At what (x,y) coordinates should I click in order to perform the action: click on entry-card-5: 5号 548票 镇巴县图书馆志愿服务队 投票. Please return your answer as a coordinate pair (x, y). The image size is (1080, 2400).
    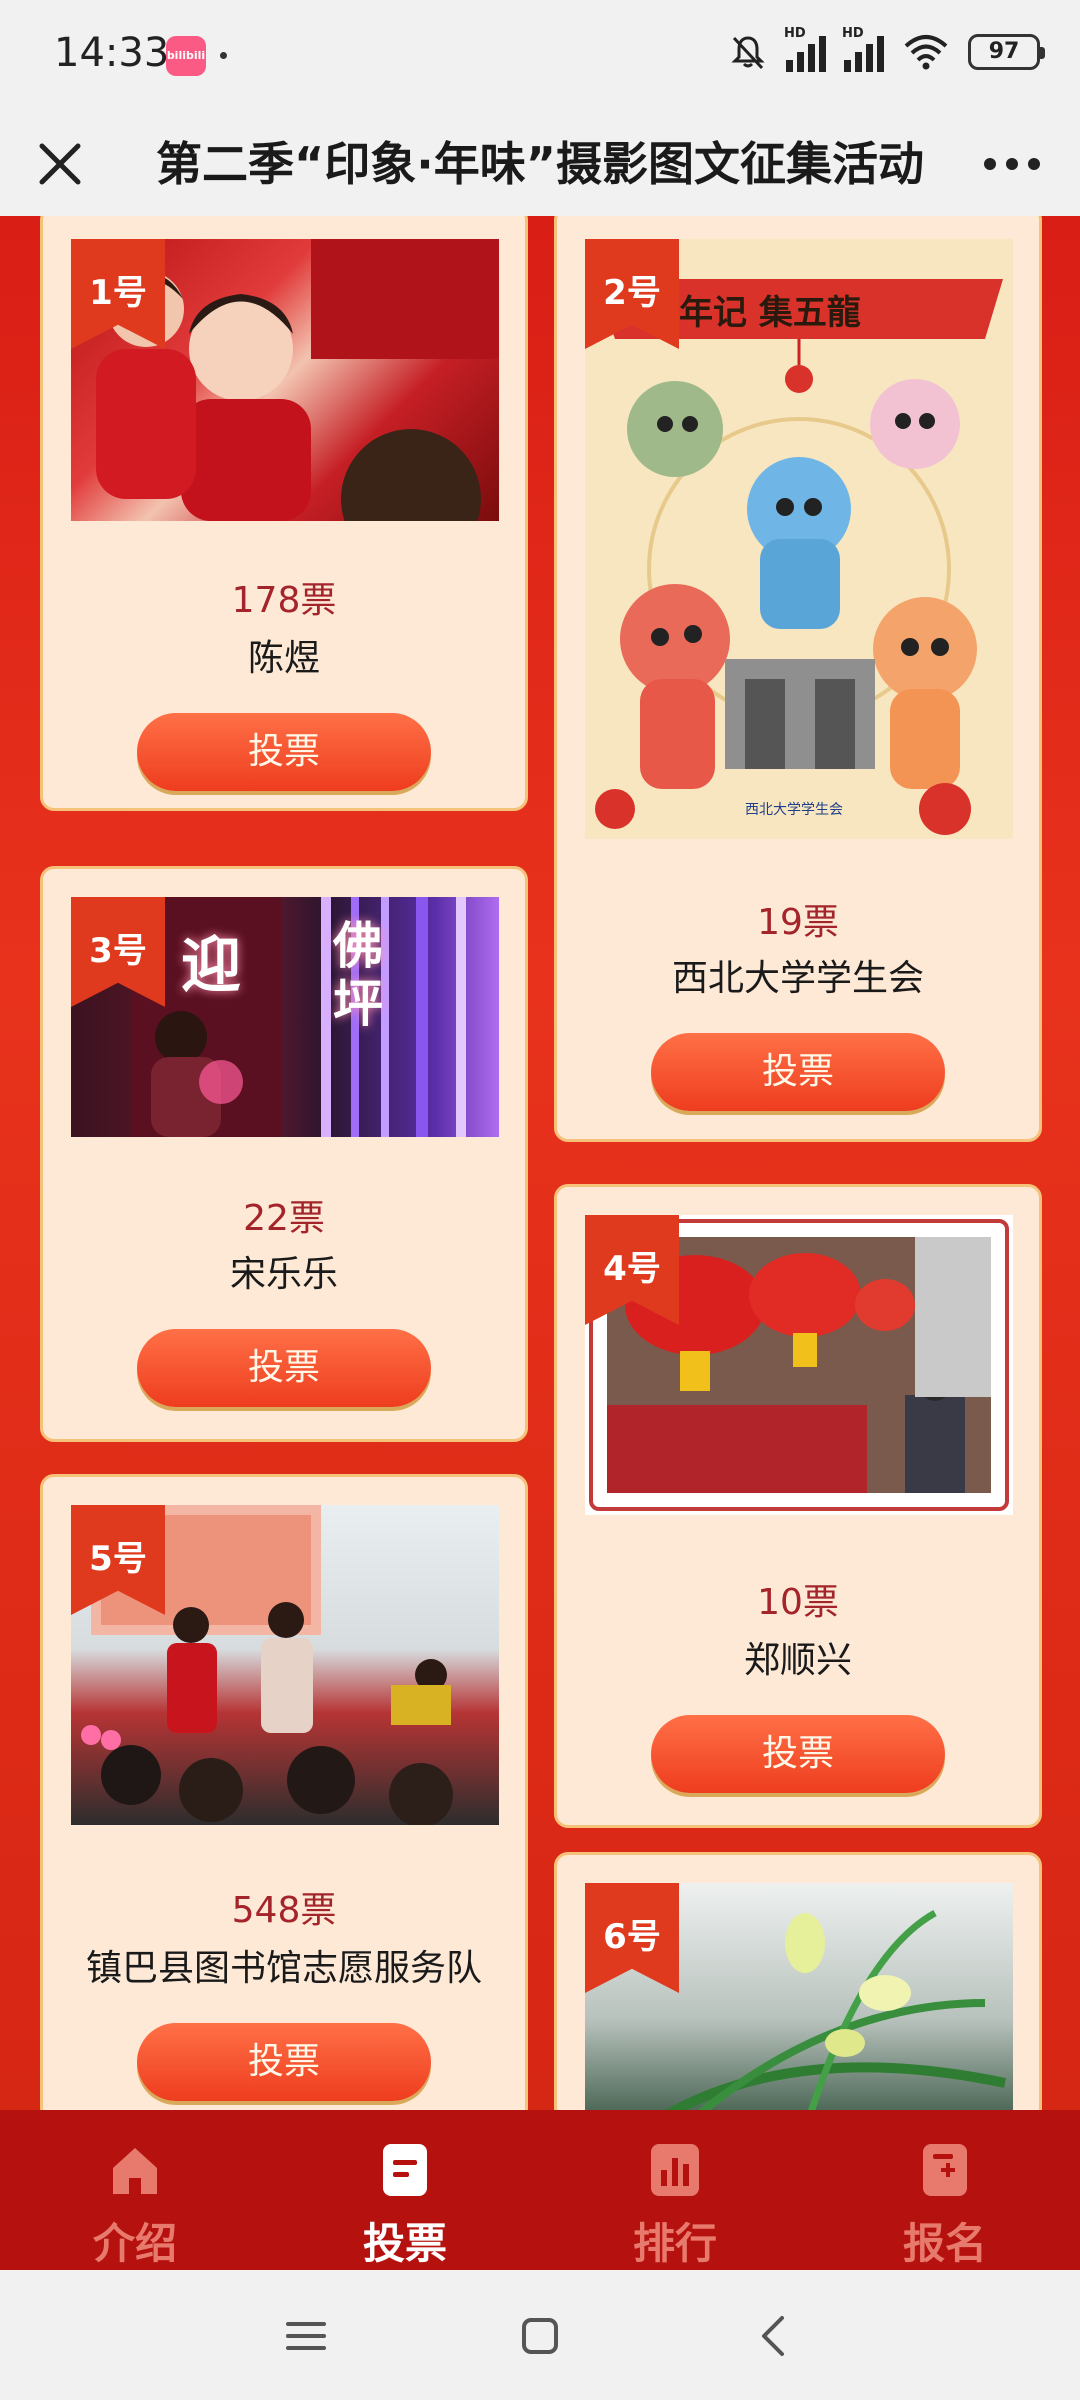
    Looking at the image, I should click on (284, 1792).